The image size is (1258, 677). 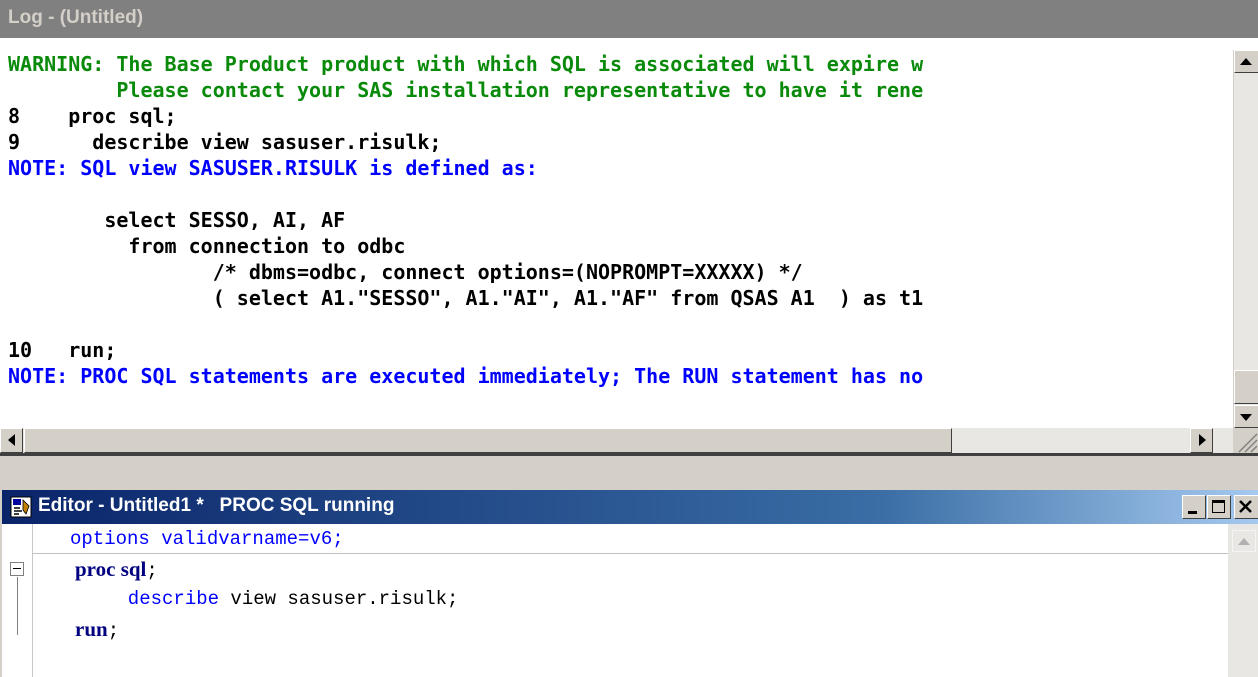 I want to click on resize-grip-icon, so click(x=1245, y=440).